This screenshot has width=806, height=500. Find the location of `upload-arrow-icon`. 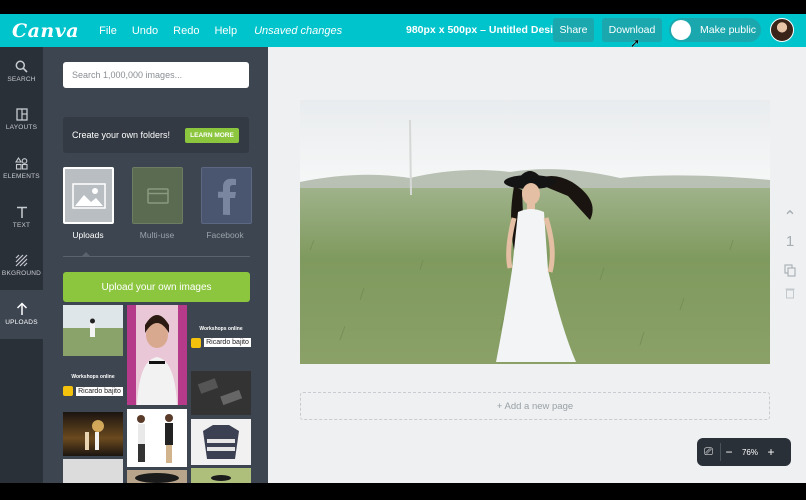

upload-arrow-icon is located at coordinates (21, 309).